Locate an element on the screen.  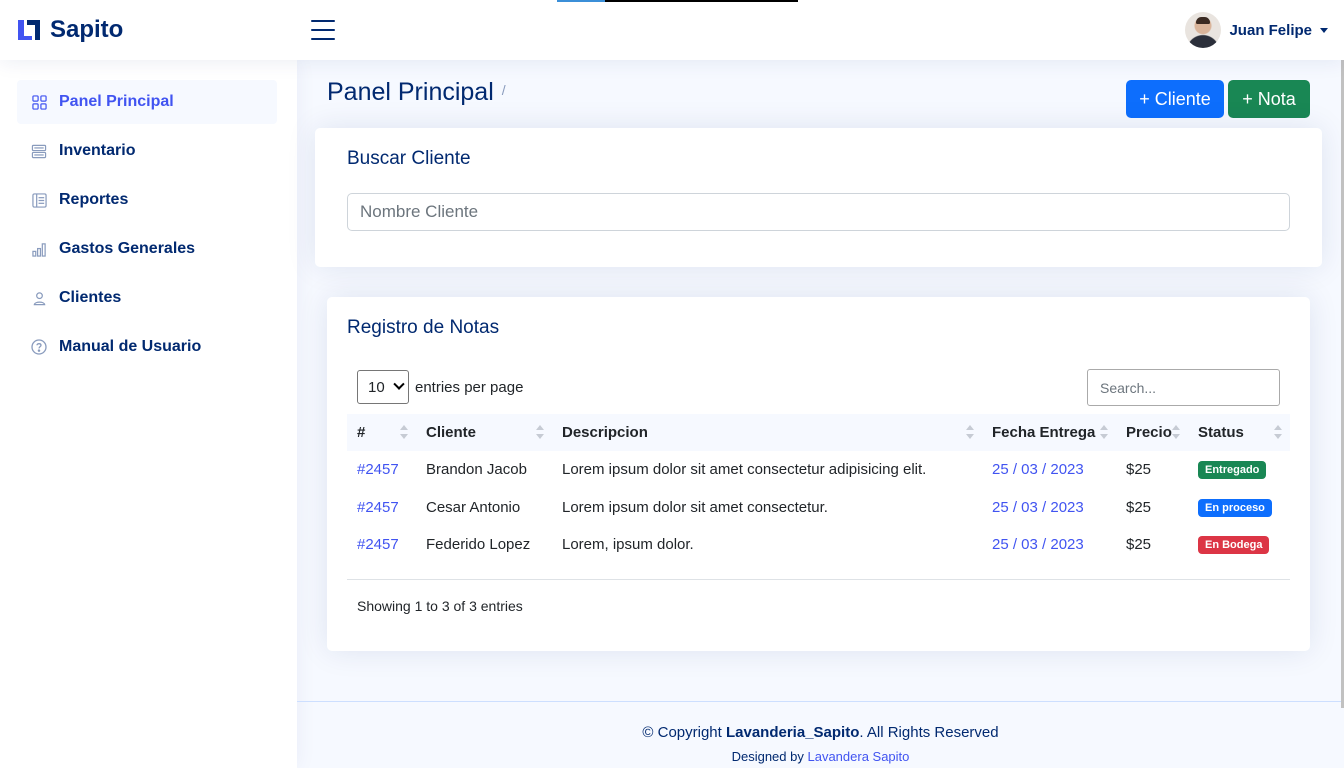
table-search-field is located at coordinates (1183, 387).